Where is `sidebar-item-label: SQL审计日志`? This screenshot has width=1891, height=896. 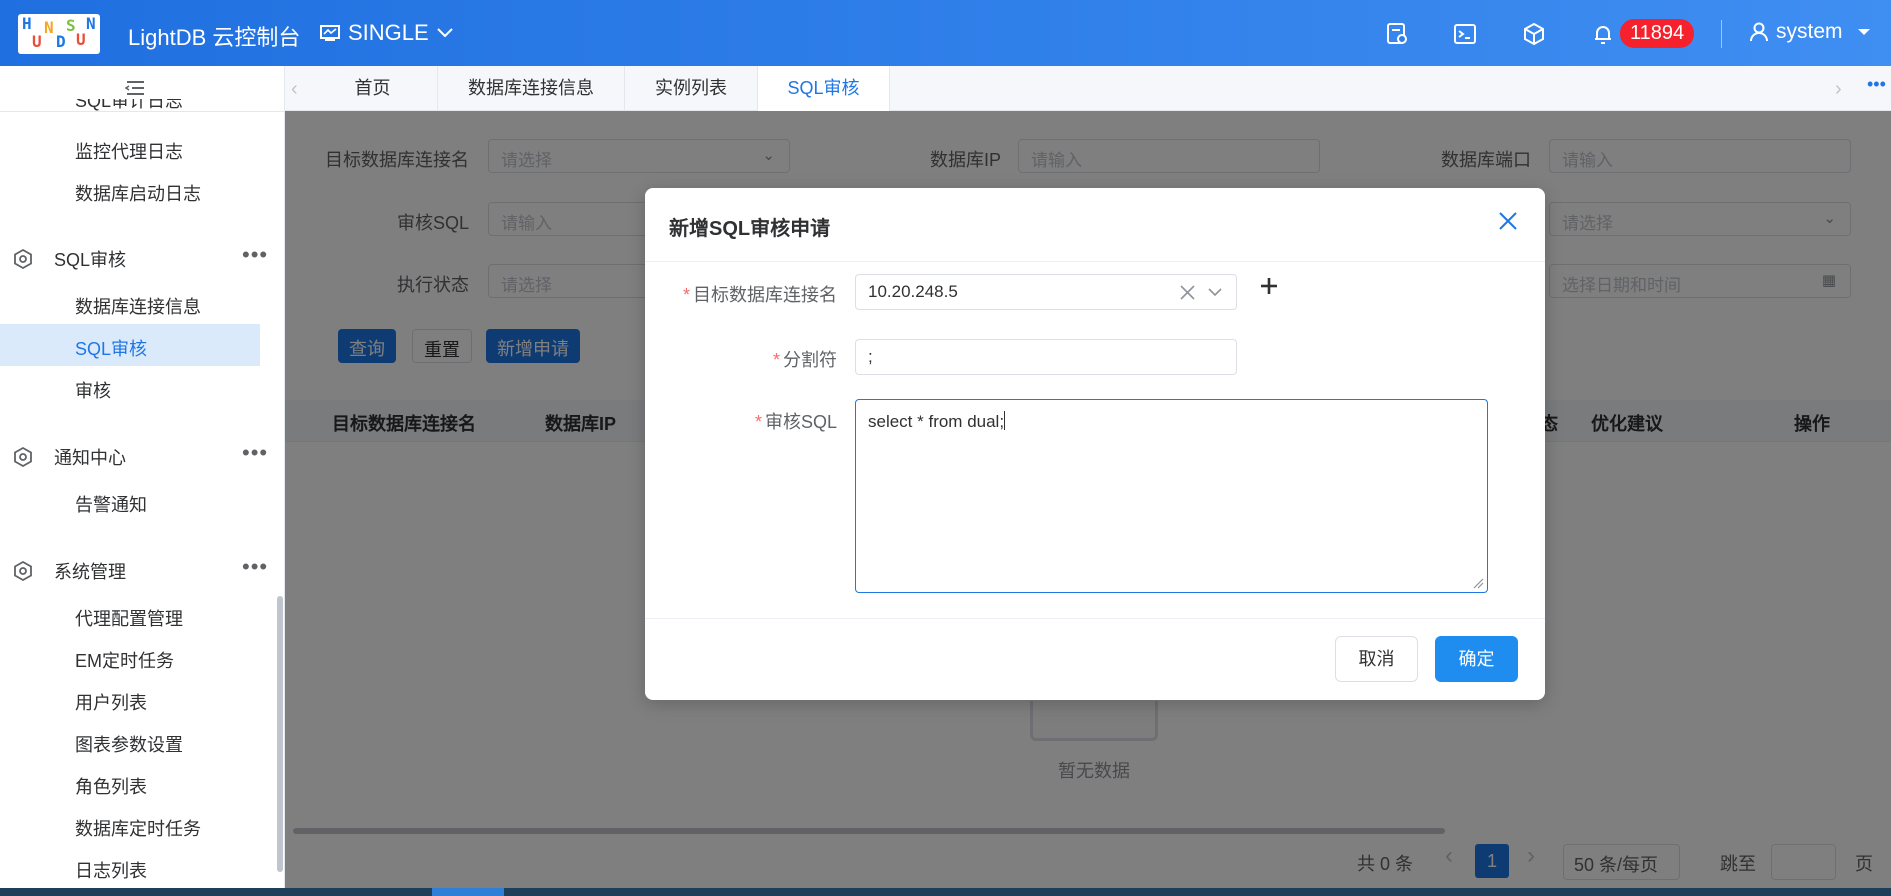
sidebar-item-label: SQL审计日志 is located at coordinates (129, 105).